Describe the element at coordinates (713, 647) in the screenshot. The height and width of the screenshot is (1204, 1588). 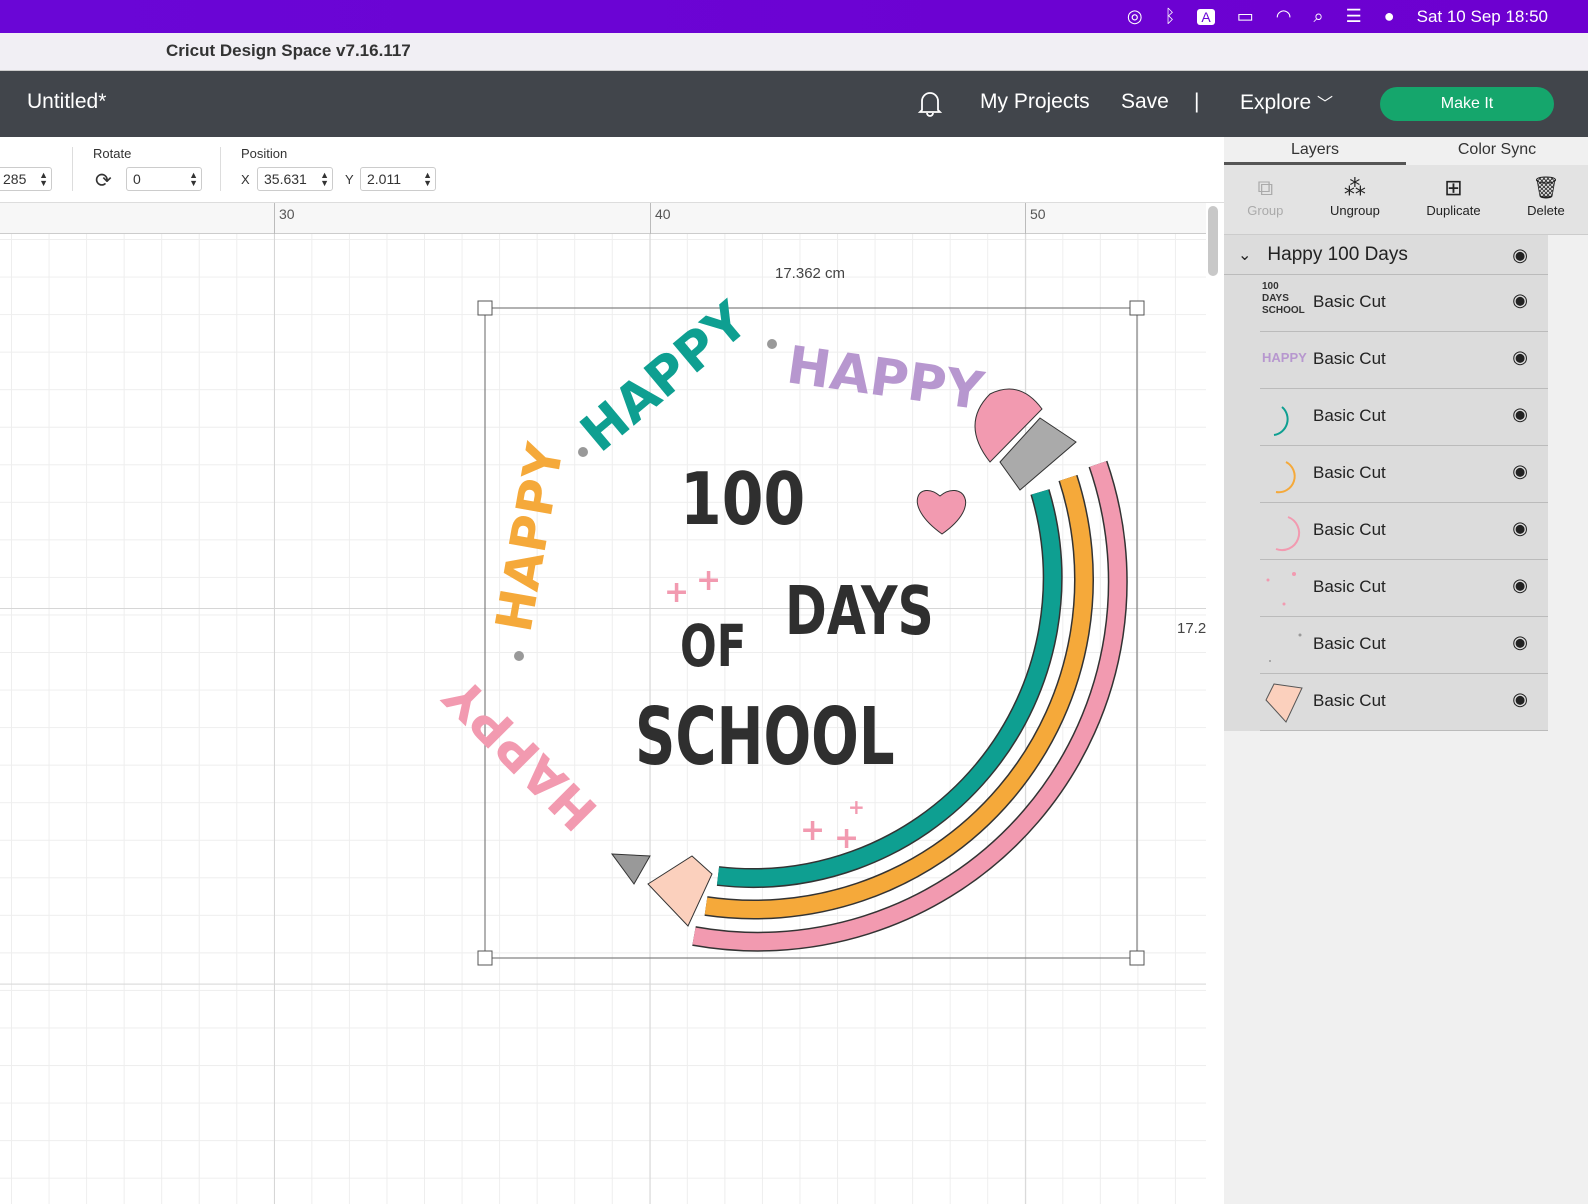
I see `design-text-of: OF` at that location.